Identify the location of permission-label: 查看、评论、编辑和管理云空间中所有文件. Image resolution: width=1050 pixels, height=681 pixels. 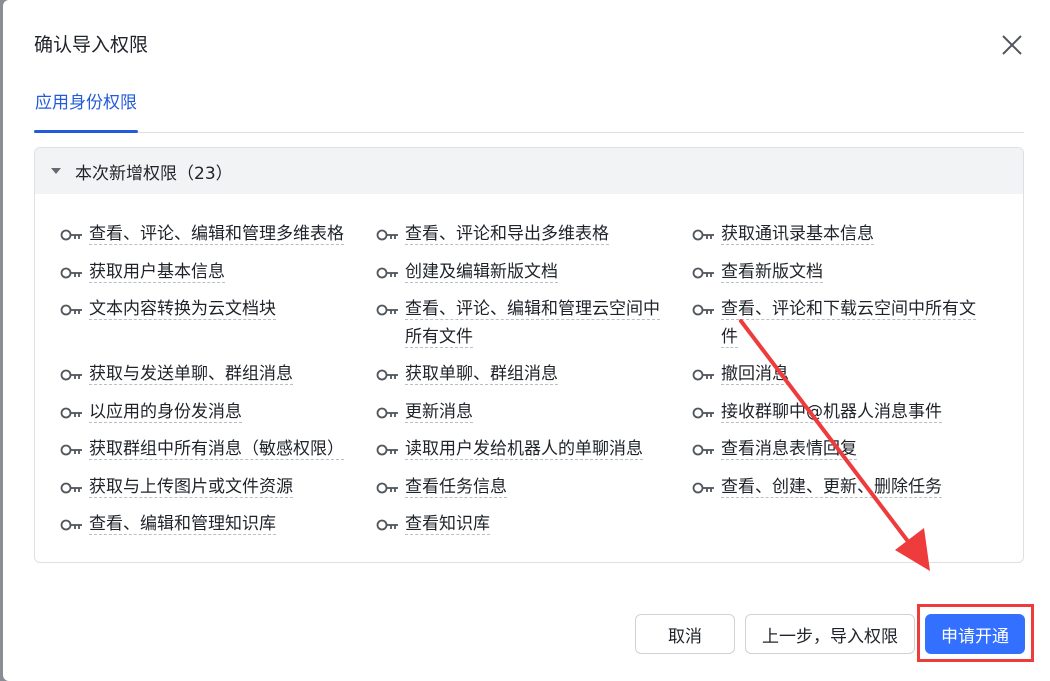
(532, 323).